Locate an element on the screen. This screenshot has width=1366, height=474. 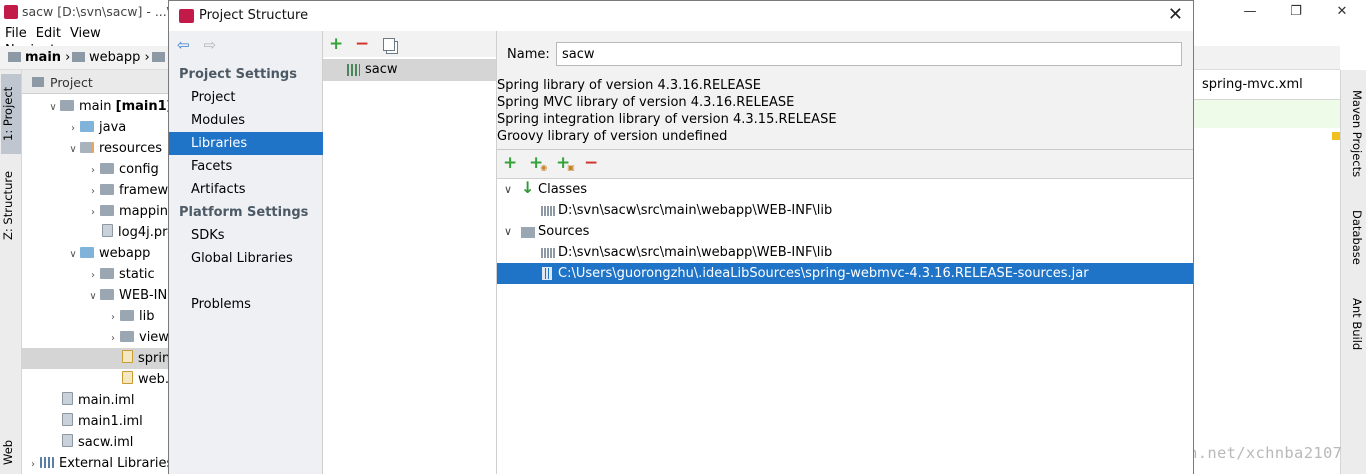
tab-maven-projects: Maven Projects is located at coordinates (1354, 133).